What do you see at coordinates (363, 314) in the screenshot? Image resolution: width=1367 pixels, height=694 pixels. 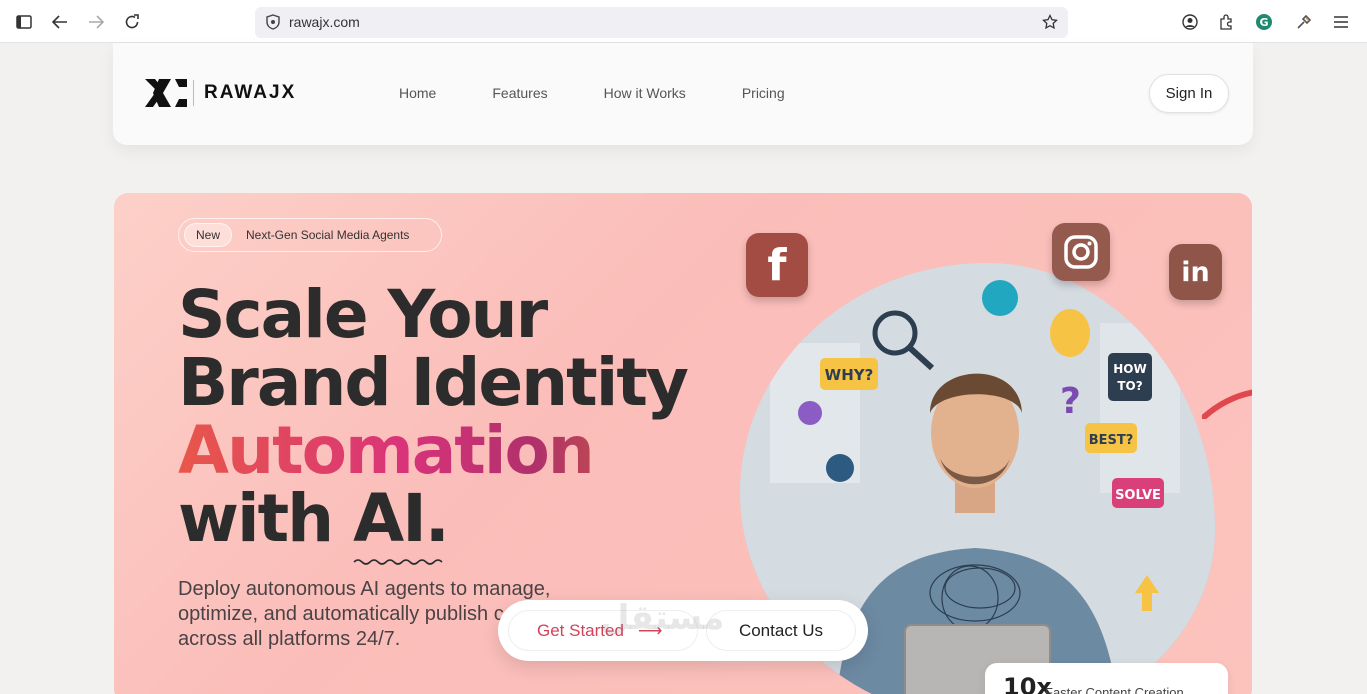 I see `headline-line-1: Scale Your` at bounding box center [363, 314].